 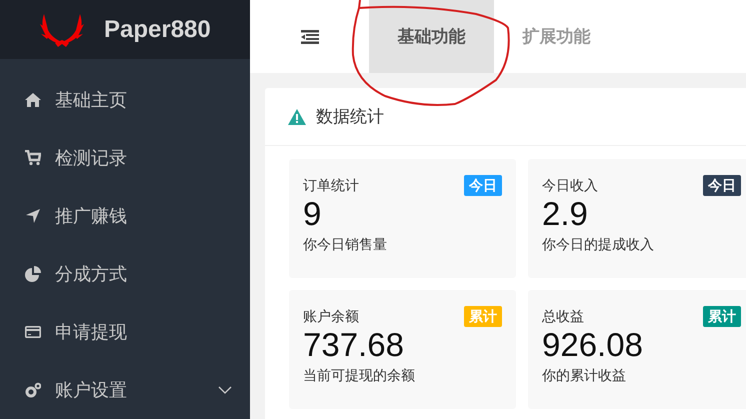 I want to click on sidebar-item: 推广赚钱, so click(x=125, y=216).